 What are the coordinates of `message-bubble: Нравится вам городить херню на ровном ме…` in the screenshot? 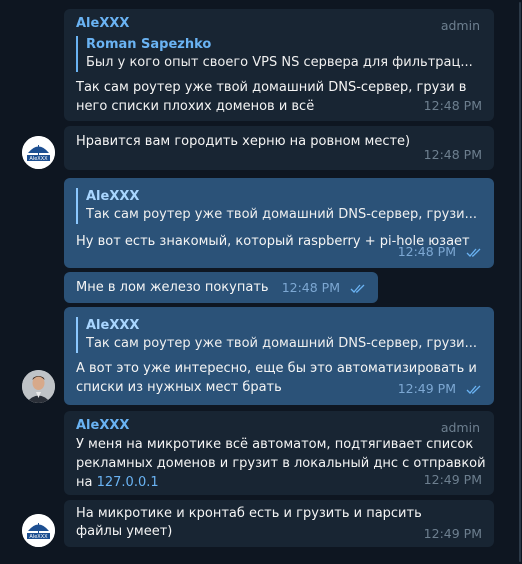 It's located at (279, 148).